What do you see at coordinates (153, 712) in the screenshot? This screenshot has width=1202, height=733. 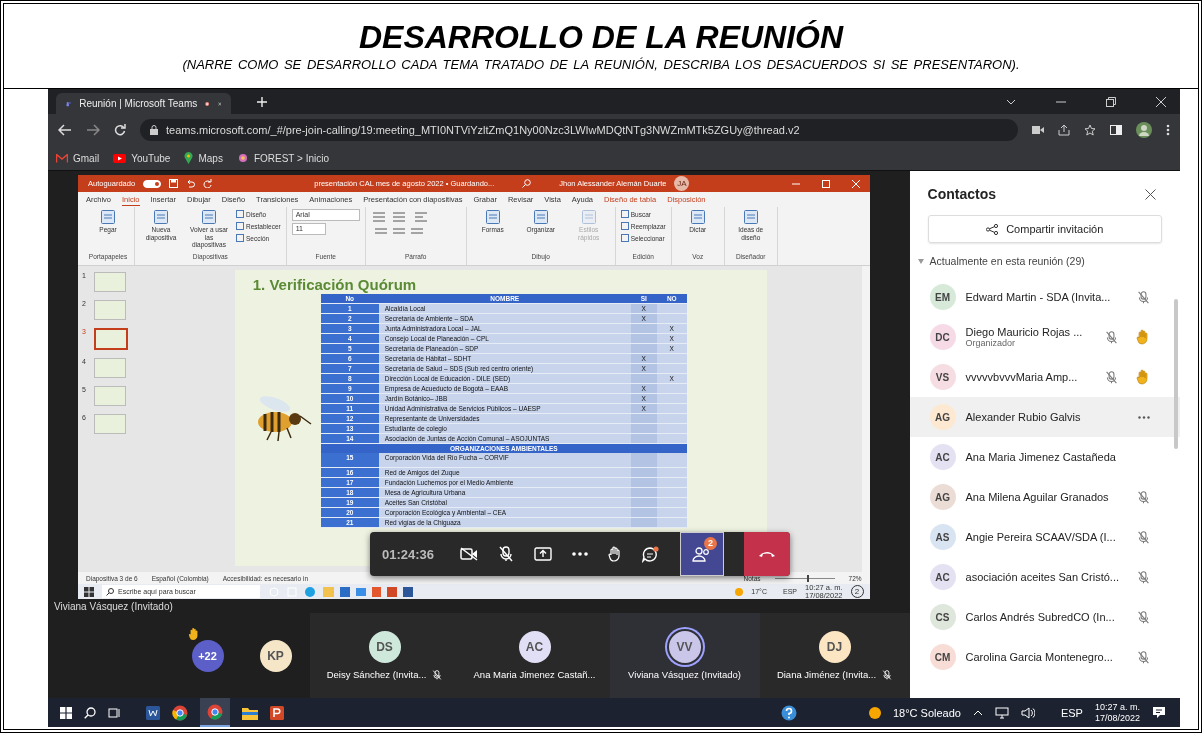 I see `document-app-icon` at bounding box center [153, 712].